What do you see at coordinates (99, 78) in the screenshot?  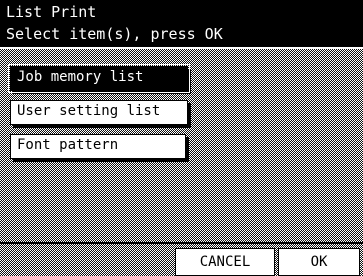 I see `job-memory-list-button: Job memory list` at bounding box center [99, 78].